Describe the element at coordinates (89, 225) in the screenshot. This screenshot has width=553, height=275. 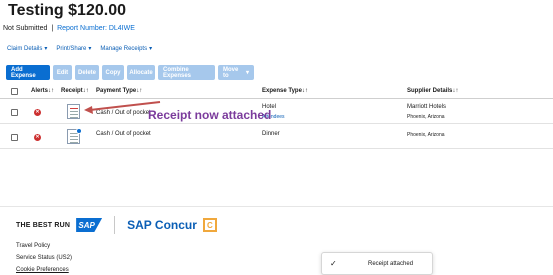
I see `sap-logo: SAP` at that location.